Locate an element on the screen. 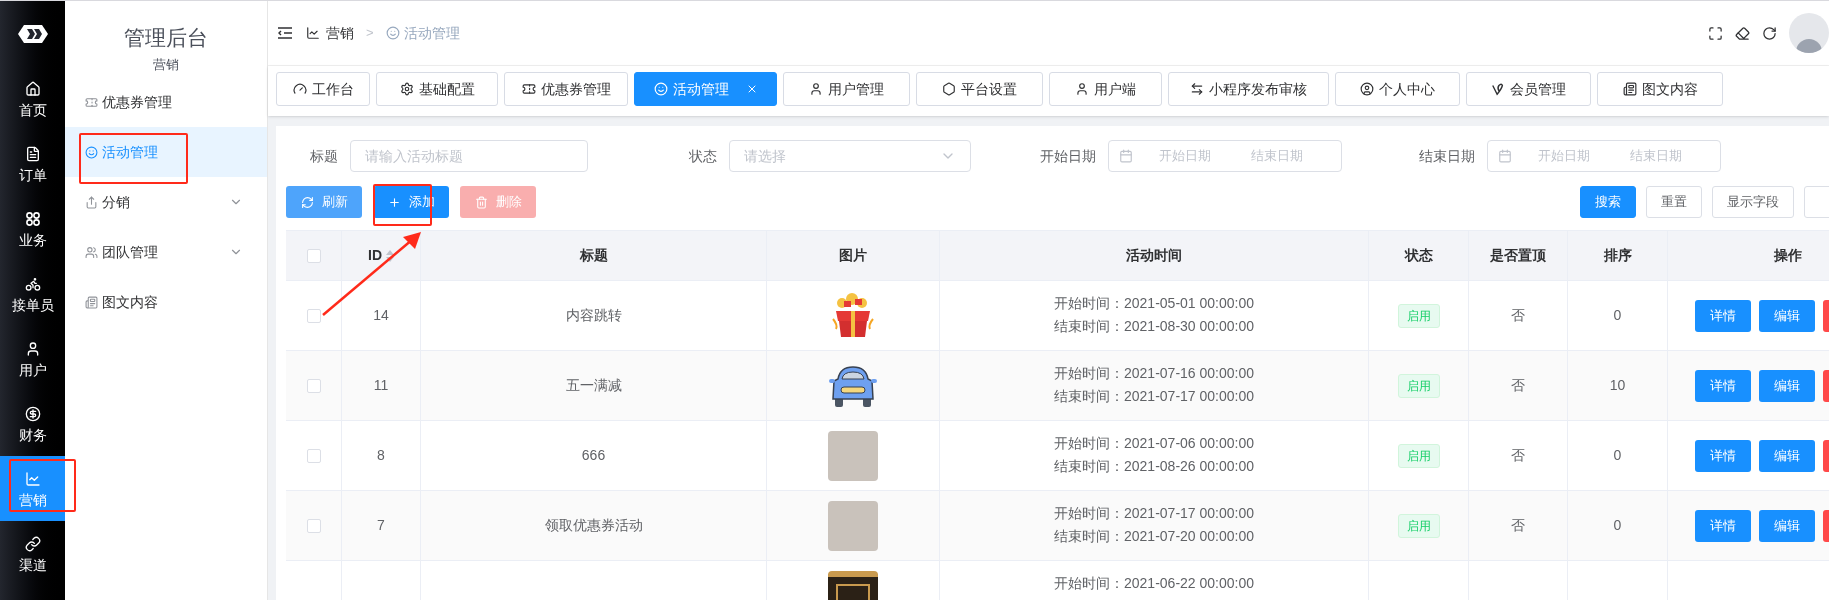 Image resolution: width=1829 pixels, height=600 pixels. rail-item: 用户 is located at coordinates (32, 358).